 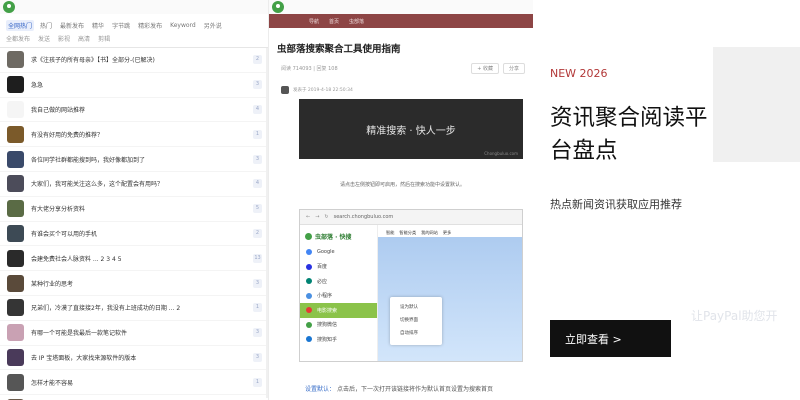 I want to click on engine-item: 小程序, so click(x=338, y=296).